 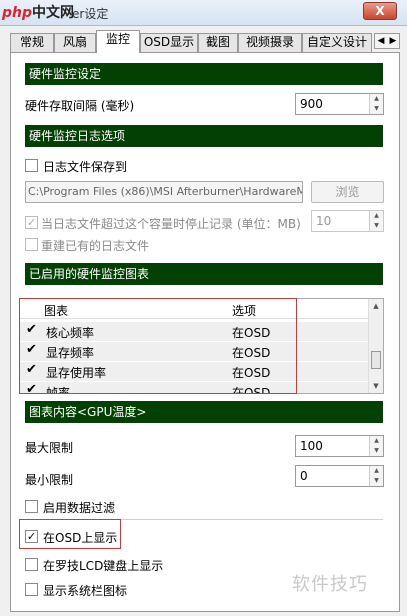 What do you see at coordinates (31, 564) in the screenshot?
I see `lcd-display-checkbox` at bounding box center [31, 564].